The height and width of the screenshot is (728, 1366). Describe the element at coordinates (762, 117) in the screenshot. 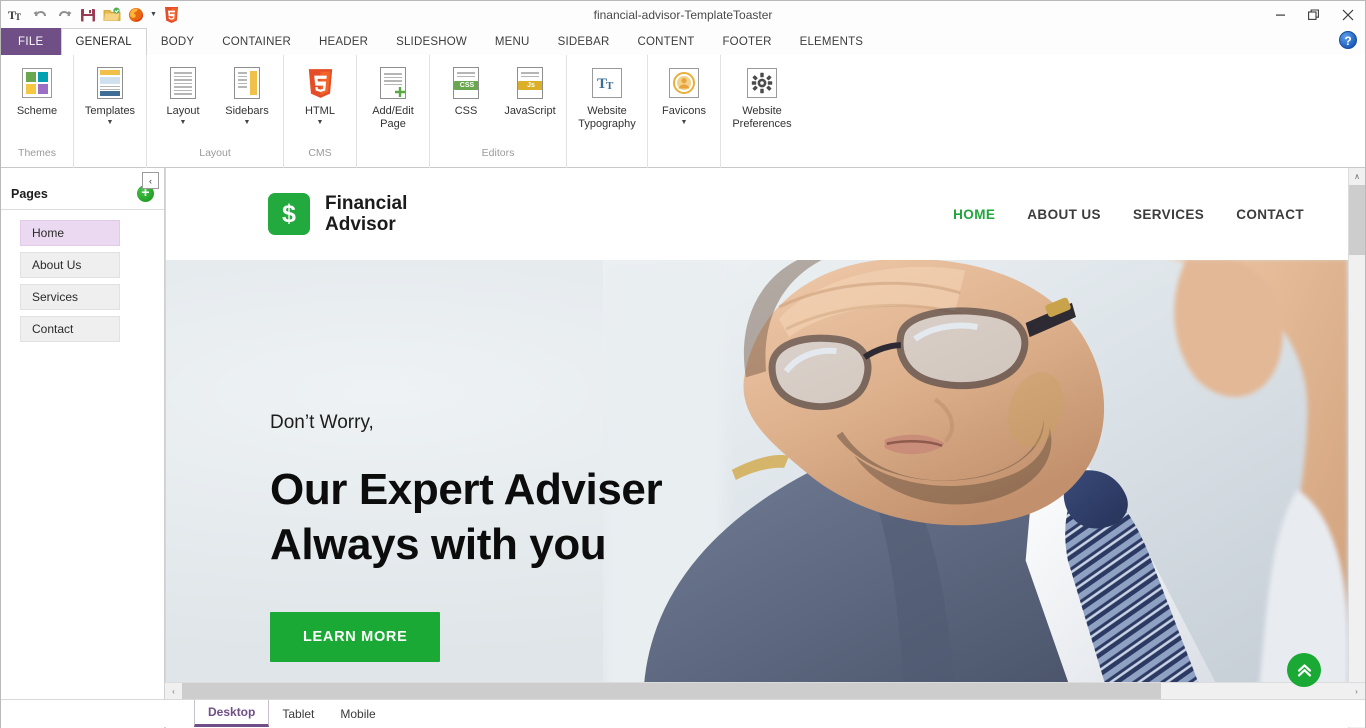

I see `website-preferences-label: Website Preferences` at that location.